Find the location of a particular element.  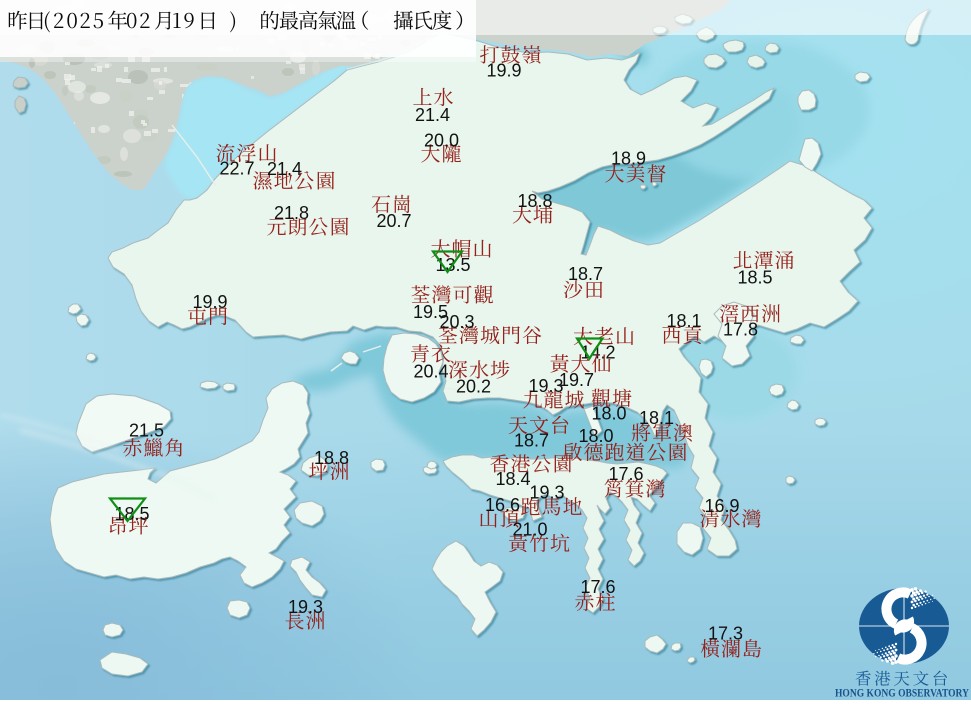

svg-text: 20.2 is located at coordinates (473, 387).